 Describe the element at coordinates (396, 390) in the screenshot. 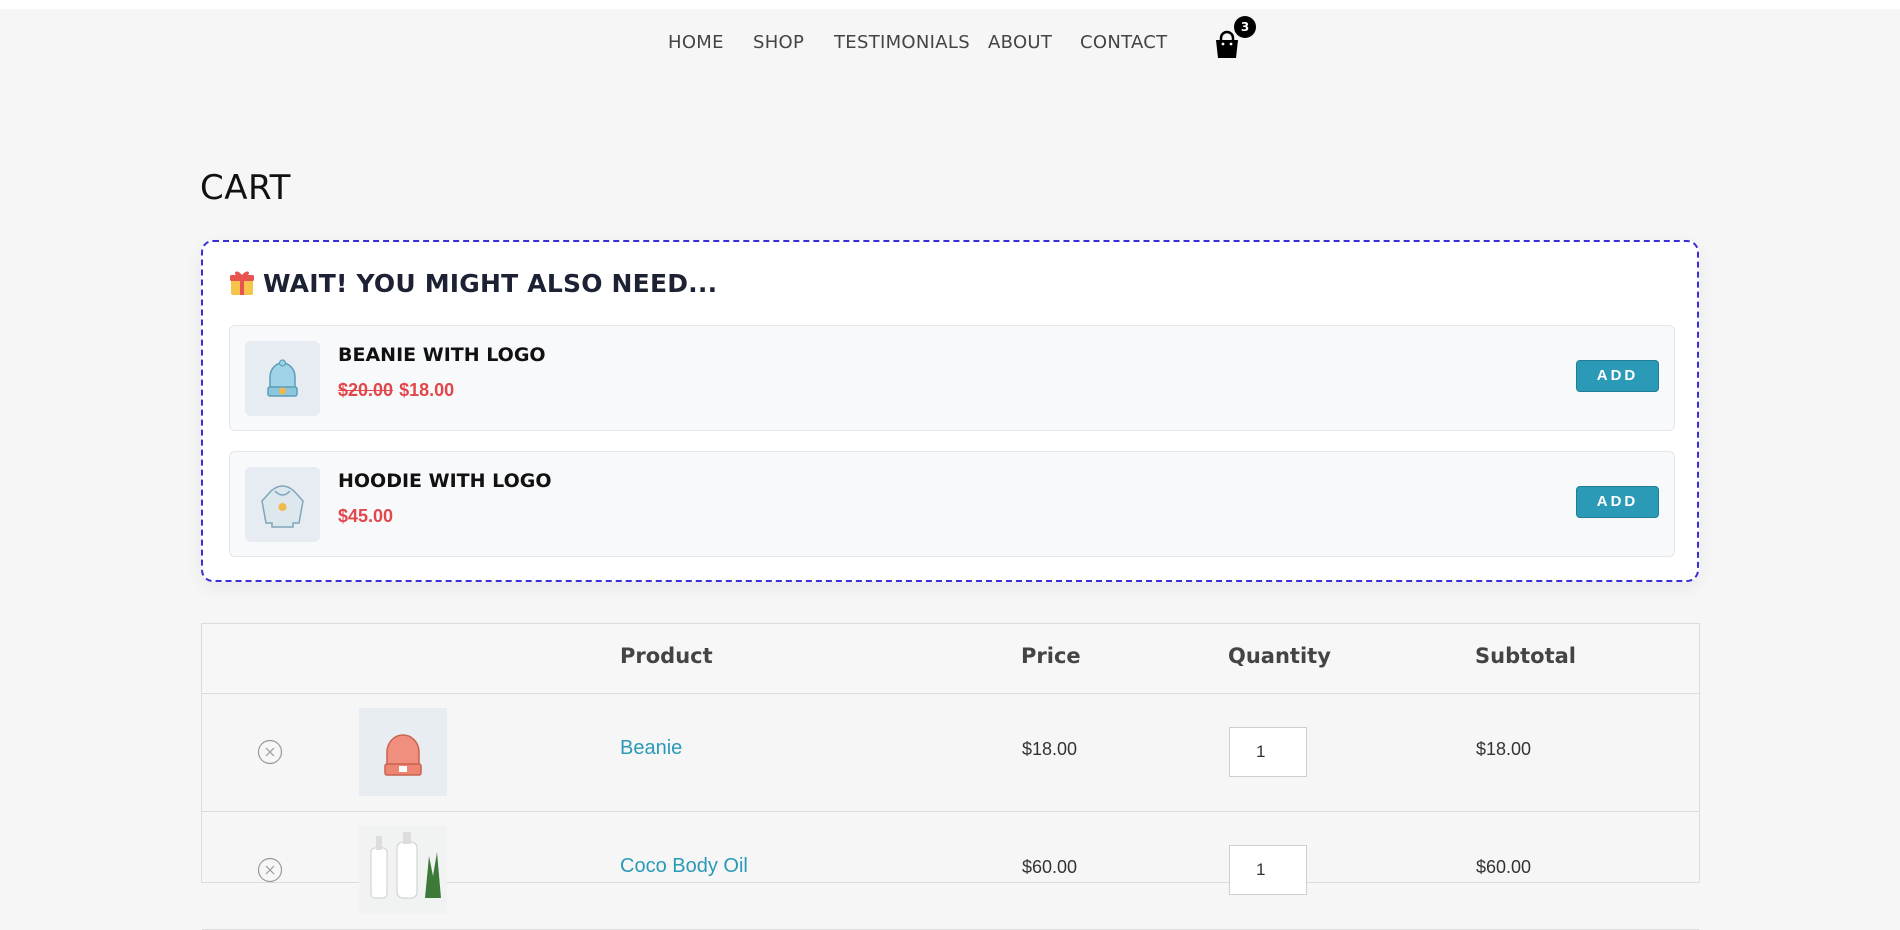

I see `upsell-item-price: $20.00 $18.00` at that location.